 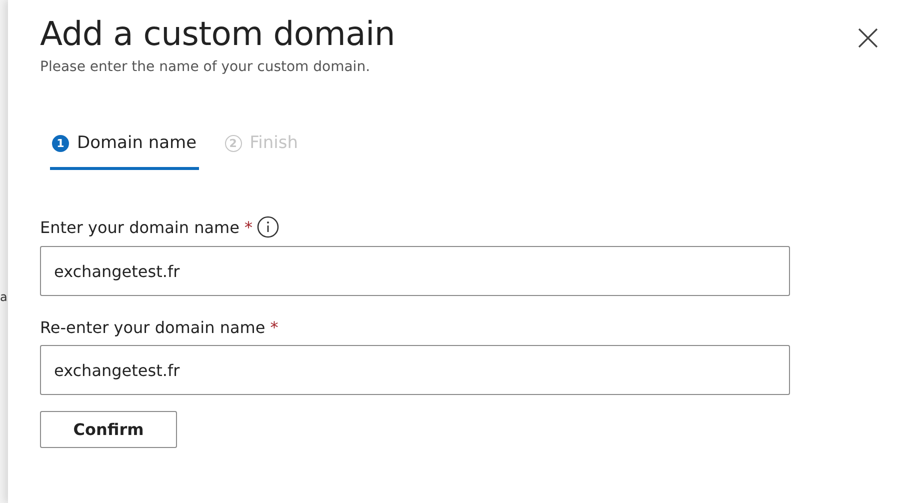 What do you see at coordinates (233, 143) in the screenshot?
I see `step-number-badge: 2` at bounding box center [233, 143].